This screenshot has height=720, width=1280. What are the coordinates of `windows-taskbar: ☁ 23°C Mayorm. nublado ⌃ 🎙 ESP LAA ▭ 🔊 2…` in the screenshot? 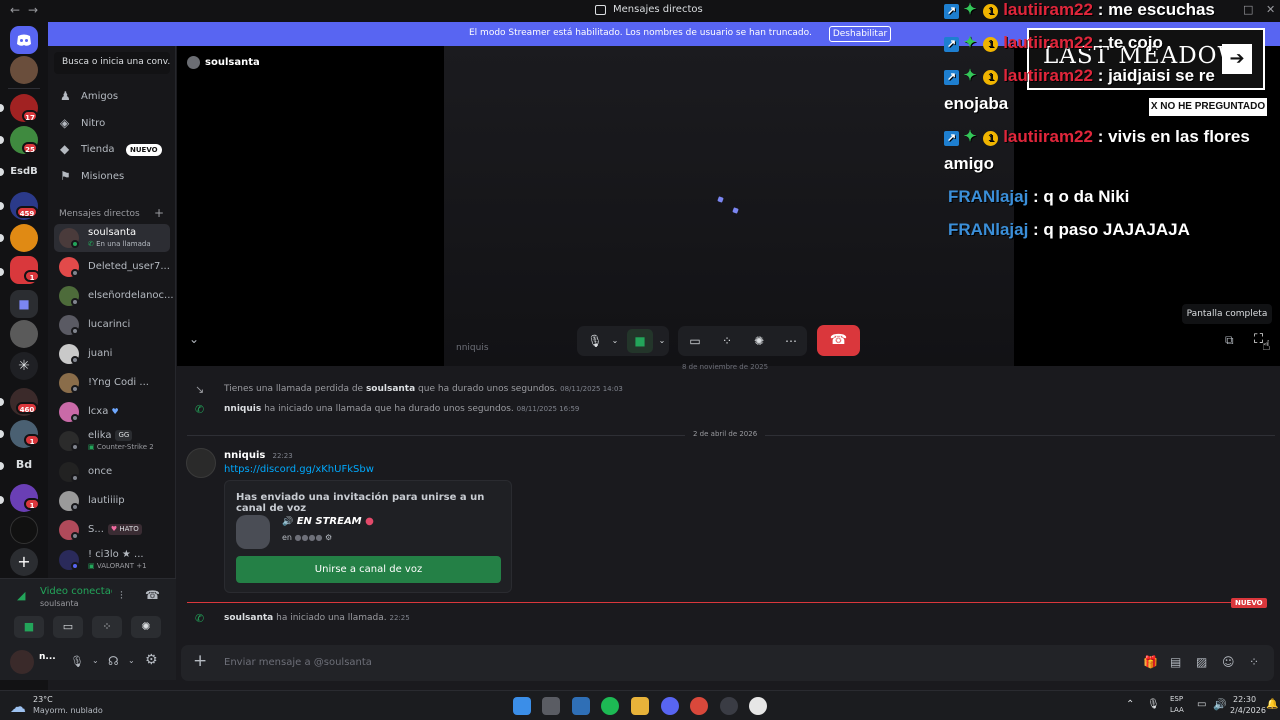 It's located at (640, 705).